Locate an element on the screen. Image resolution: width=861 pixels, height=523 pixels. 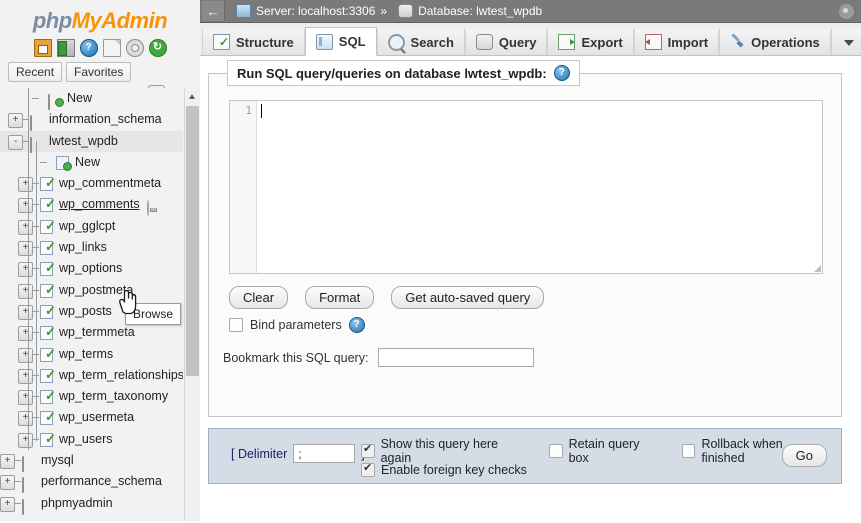
retain-query-box-group: Retain query box is located at coordinates (604, 451).